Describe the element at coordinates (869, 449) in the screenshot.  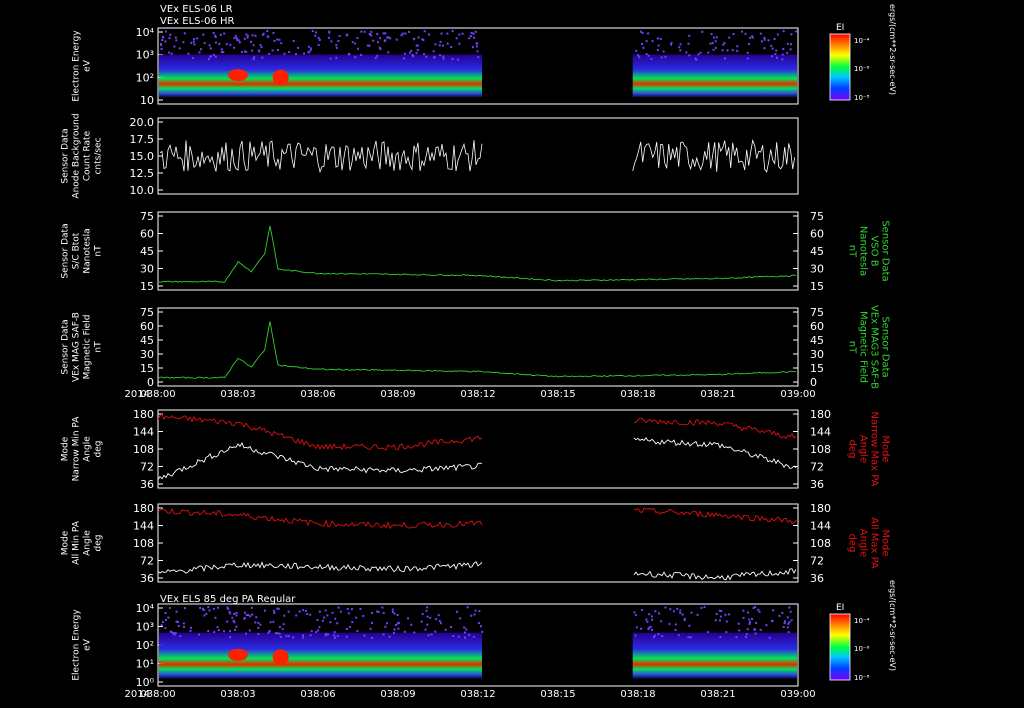
I see `right-axis-label: ModeNarrow Max PAAngledeg` at that location.